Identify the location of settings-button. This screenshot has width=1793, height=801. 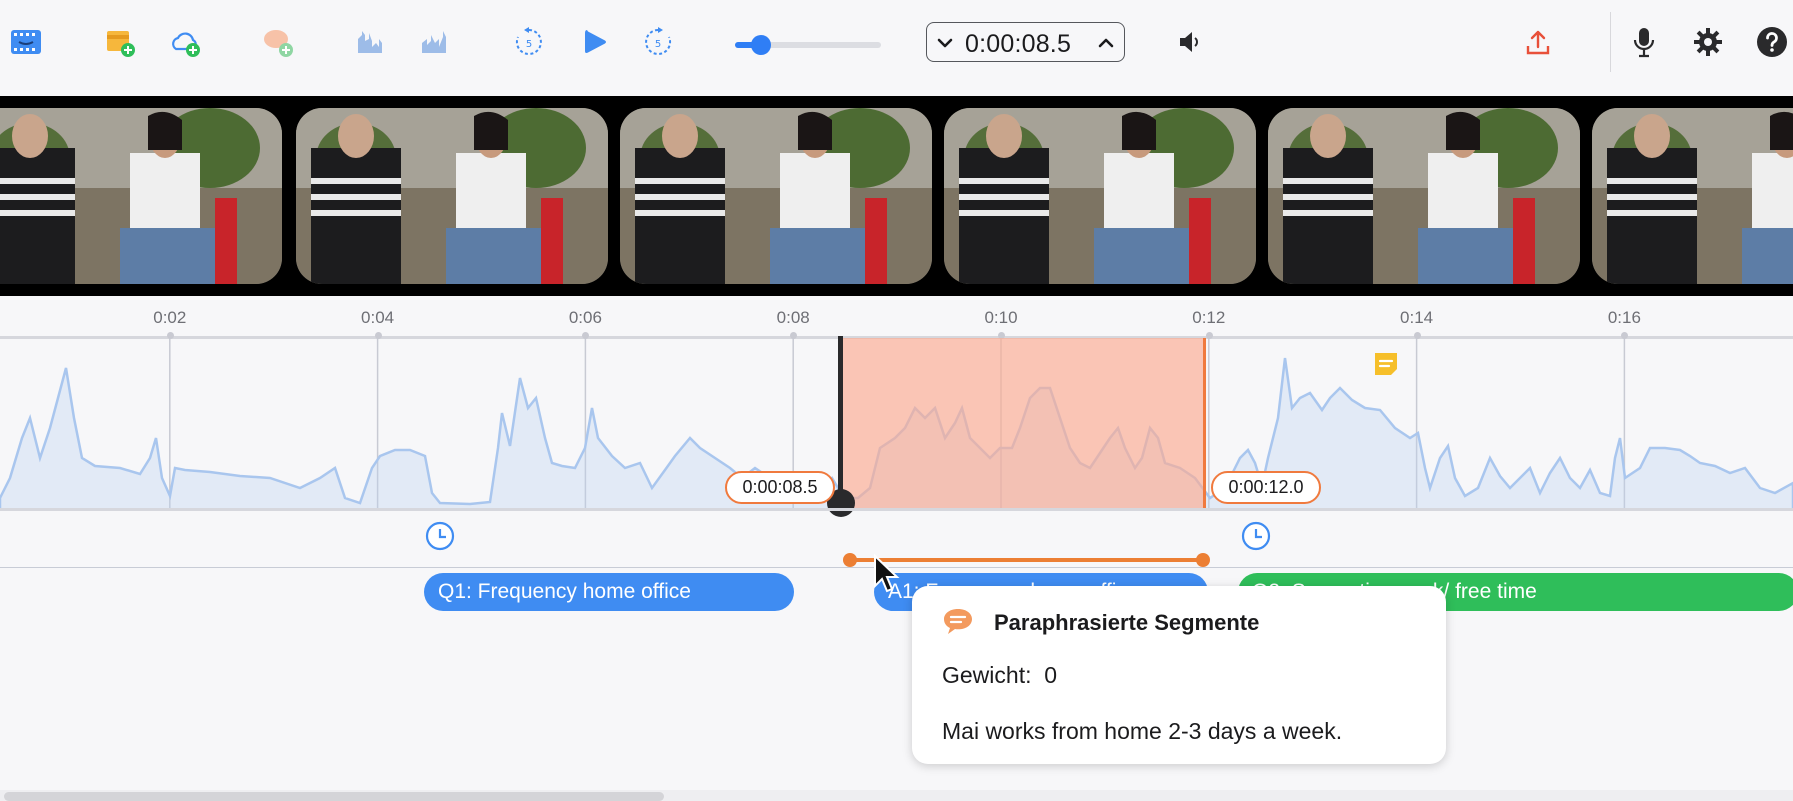
(1708, 42).